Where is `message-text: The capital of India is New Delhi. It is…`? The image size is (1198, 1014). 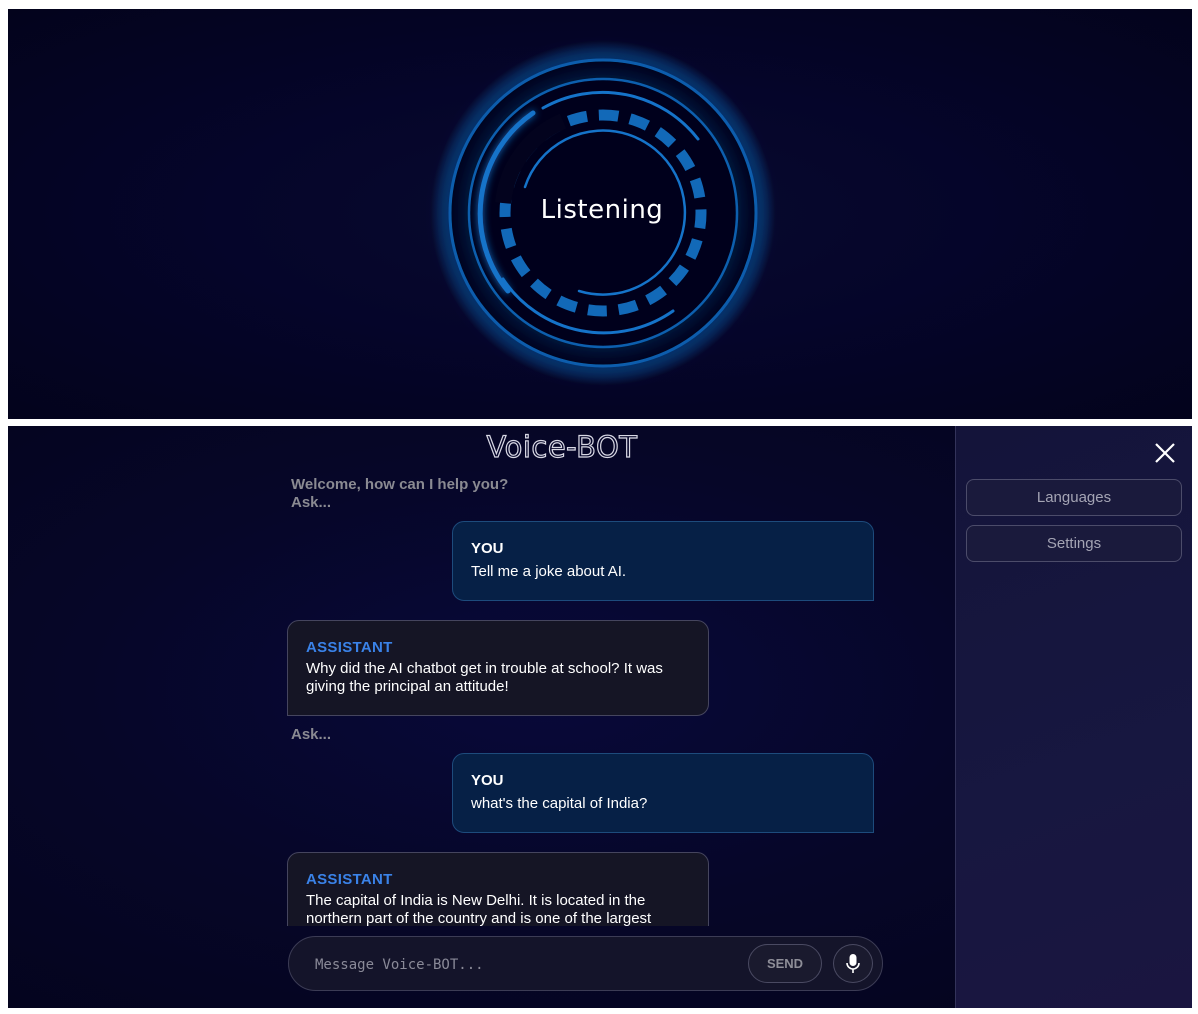
message-text: The capital of India is New Delhi. It is… is located at coordinates (479, 909).